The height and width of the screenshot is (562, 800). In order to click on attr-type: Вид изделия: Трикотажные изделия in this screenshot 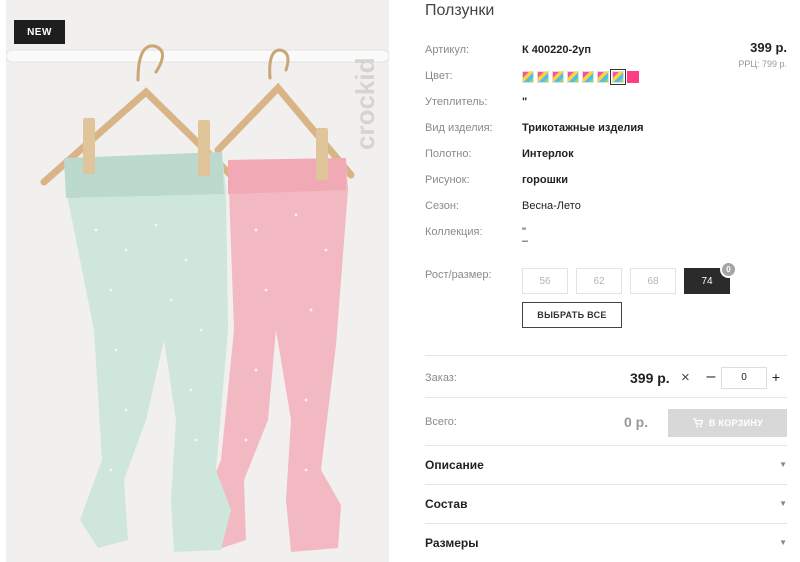, I will do `click(606, 129)`.